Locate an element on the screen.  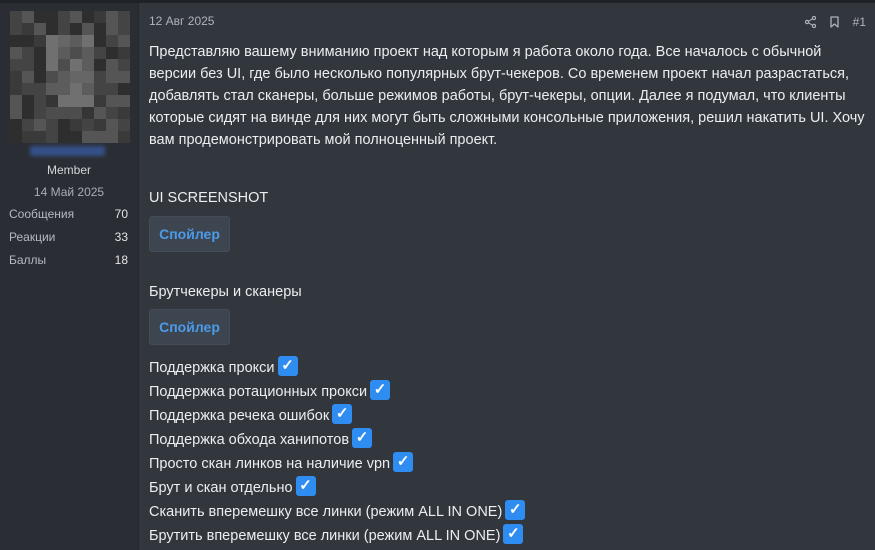
feature-item: Поддержка обхода ханипотов ✓ is located at coordinates (337, 440).